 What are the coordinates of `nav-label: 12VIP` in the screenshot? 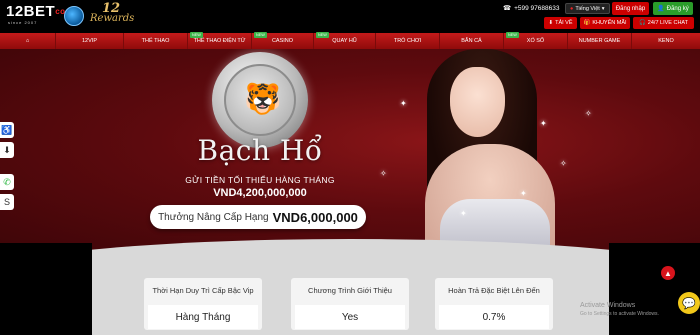 It's located at (89, 41).